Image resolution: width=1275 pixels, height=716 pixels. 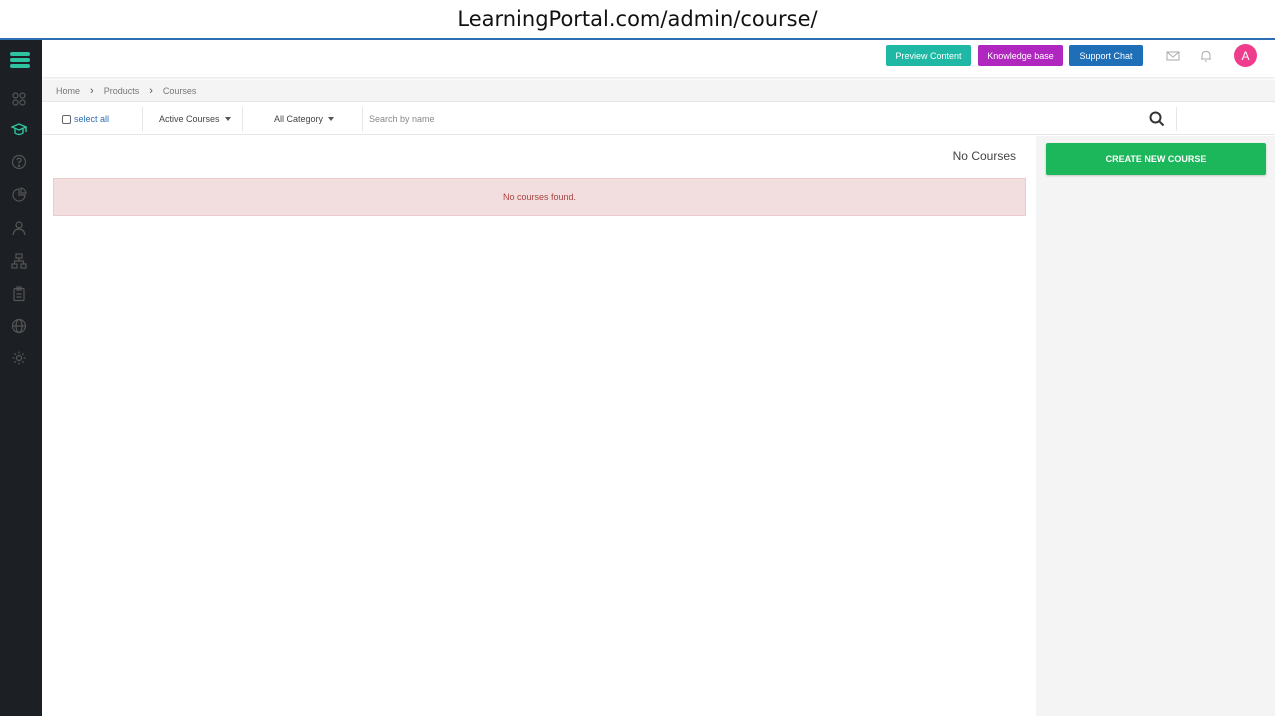 What do you see at coordinates (179, 90) in the screenshot?
I see `breadcrumb-courses: Courses` at bounding box center [179, 90].